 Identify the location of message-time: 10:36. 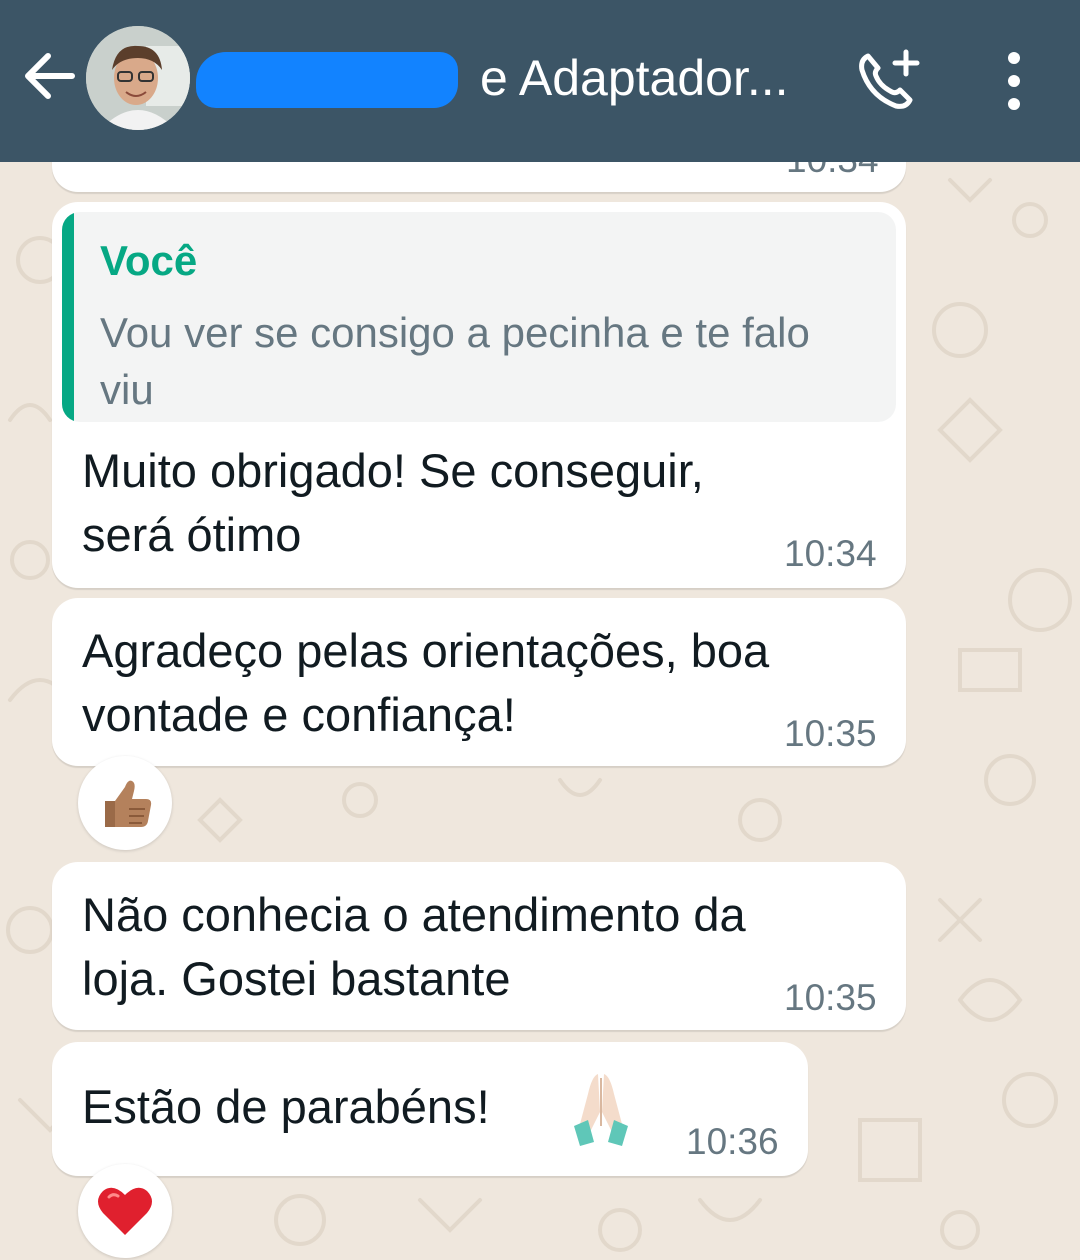
(732, 1141).